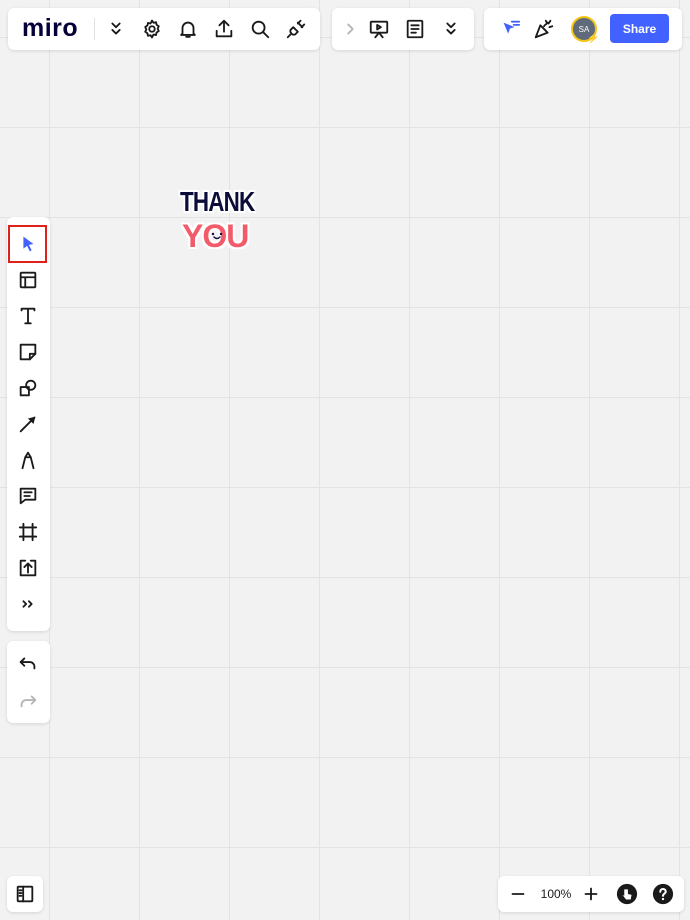 This screenshot has height=920, width=690. What do you see at coordinates (28, 604) in the screenshot?
I see `more-tools-icon` at bounding box center [28, 604].